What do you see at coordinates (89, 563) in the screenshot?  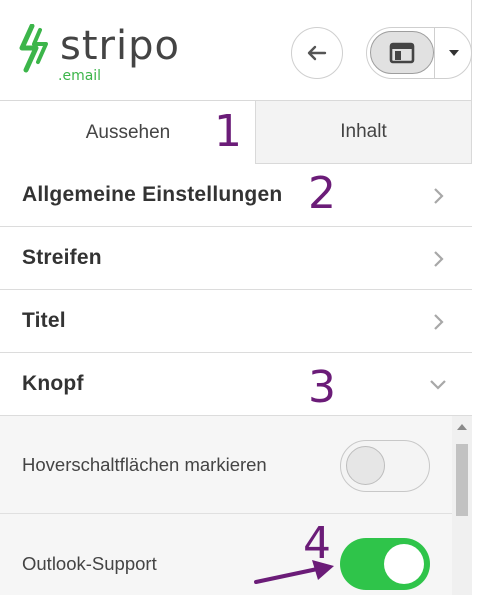 I see `setting-label: Outlook-Support` at bounding box center [89, 563].